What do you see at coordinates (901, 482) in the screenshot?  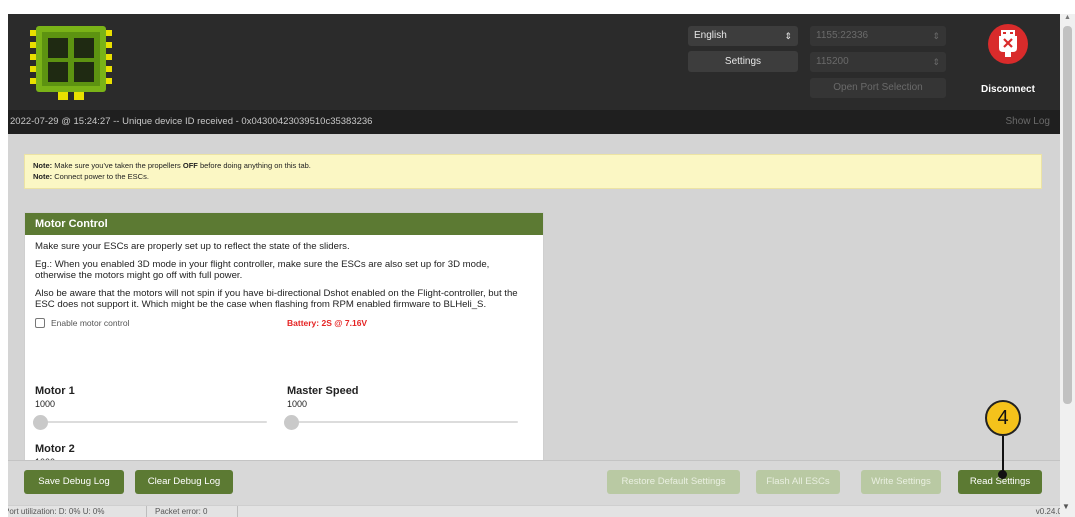 I see `write-settings-button: Write Settings` at bounding box center [901, 482].